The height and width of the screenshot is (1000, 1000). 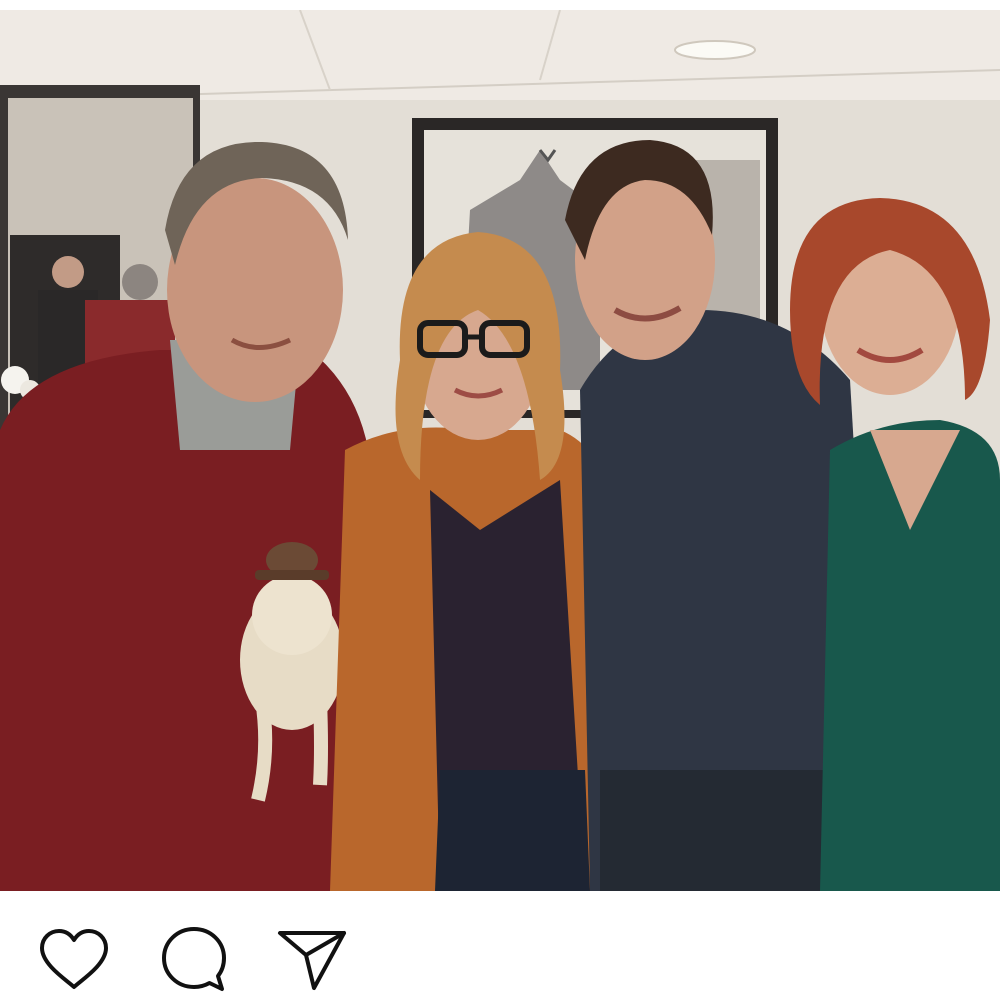 I want to click on like-button, so click(x=74, y=960).